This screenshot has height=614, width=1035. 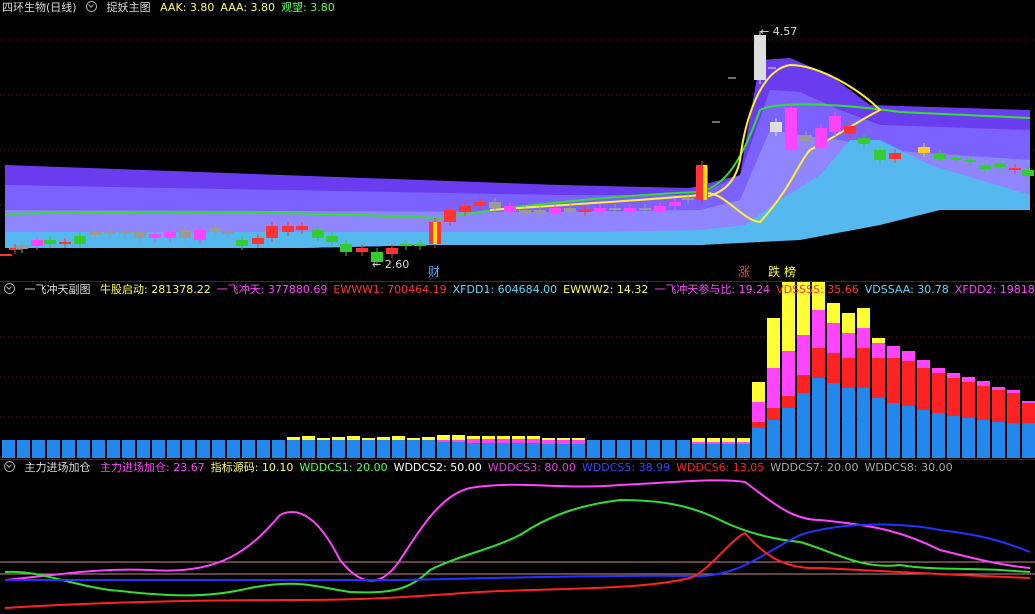 I want to click on bottom-value-4: WDDCS3: 80.00, so click(x=531, y=467).